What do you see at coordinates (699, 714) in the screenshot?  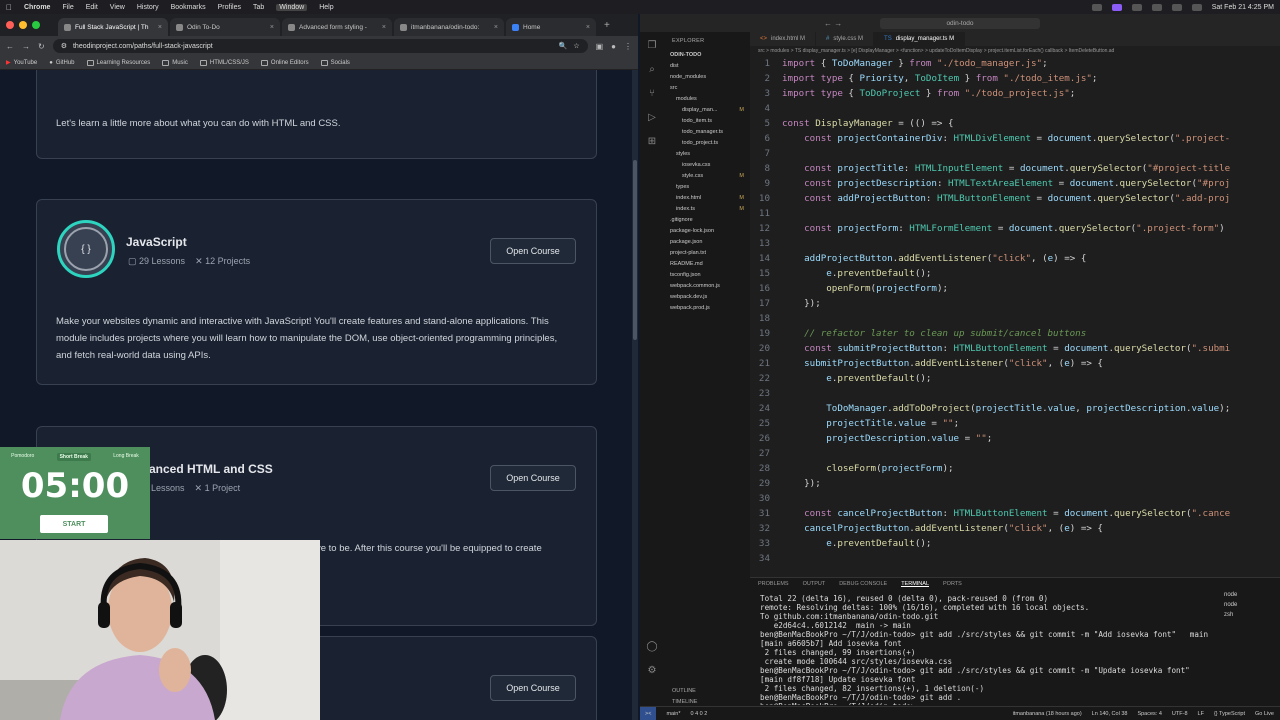 I see `problems-indicator: 0 4 0 2` at bounding box center [699, 714].